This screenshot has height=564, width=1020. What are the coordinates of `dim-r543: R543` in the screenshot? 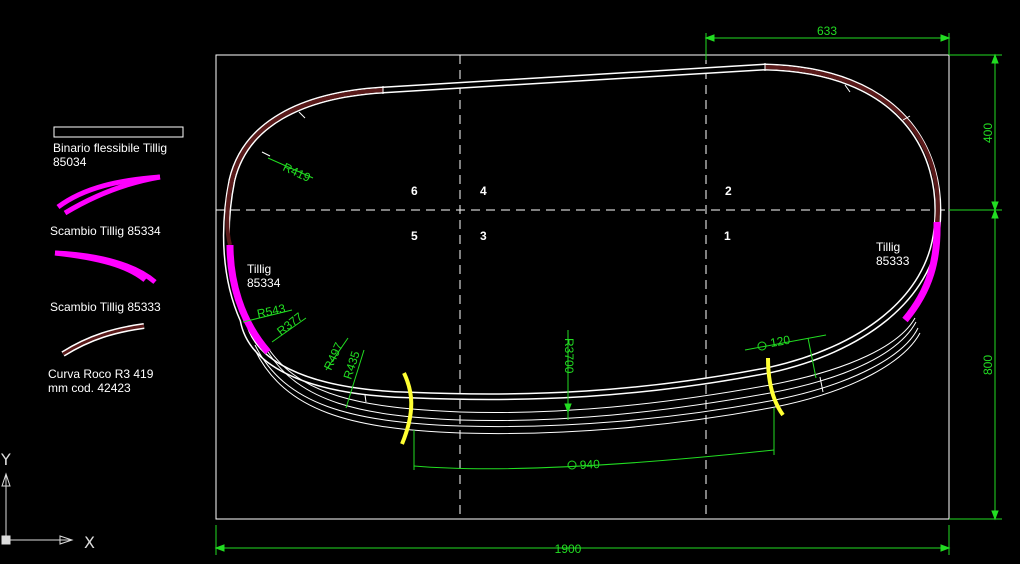 It's located at (271, 311).